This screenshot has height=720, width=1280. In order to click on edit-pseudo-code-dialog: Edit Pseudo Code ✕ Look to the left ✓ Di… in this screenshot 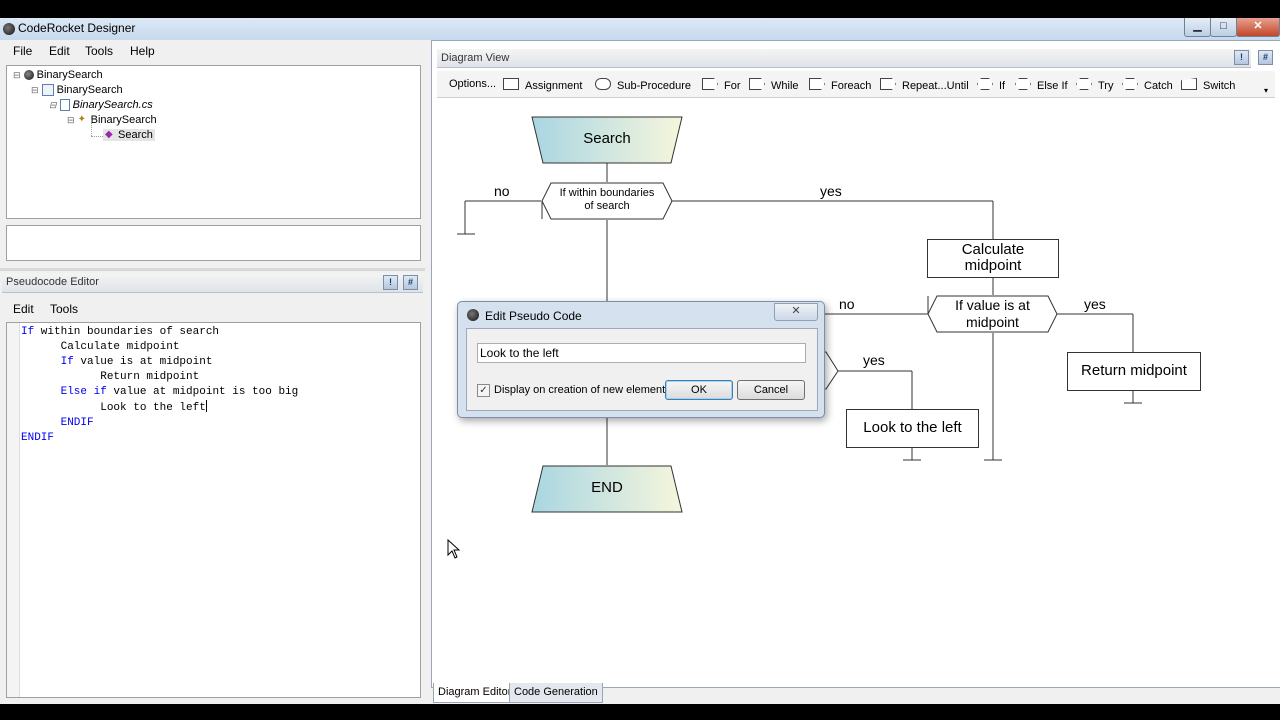, I will do `click(641, 359)`.